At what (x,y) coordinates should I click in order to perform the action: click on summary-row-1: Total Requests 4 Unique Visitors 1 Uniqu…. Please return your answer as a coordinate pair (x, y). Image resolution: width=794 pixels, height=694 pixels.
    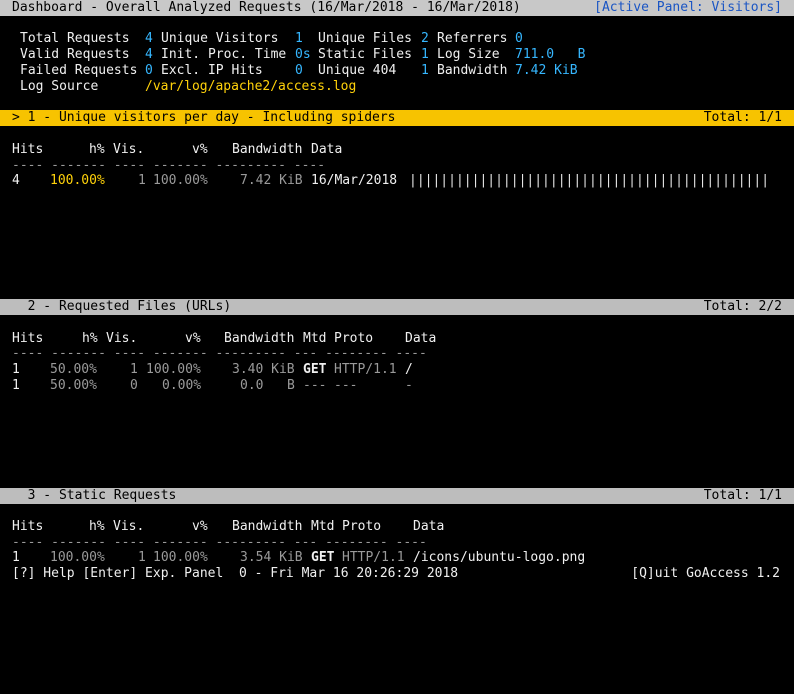
    Looking at the image, I should click on (397, 39).